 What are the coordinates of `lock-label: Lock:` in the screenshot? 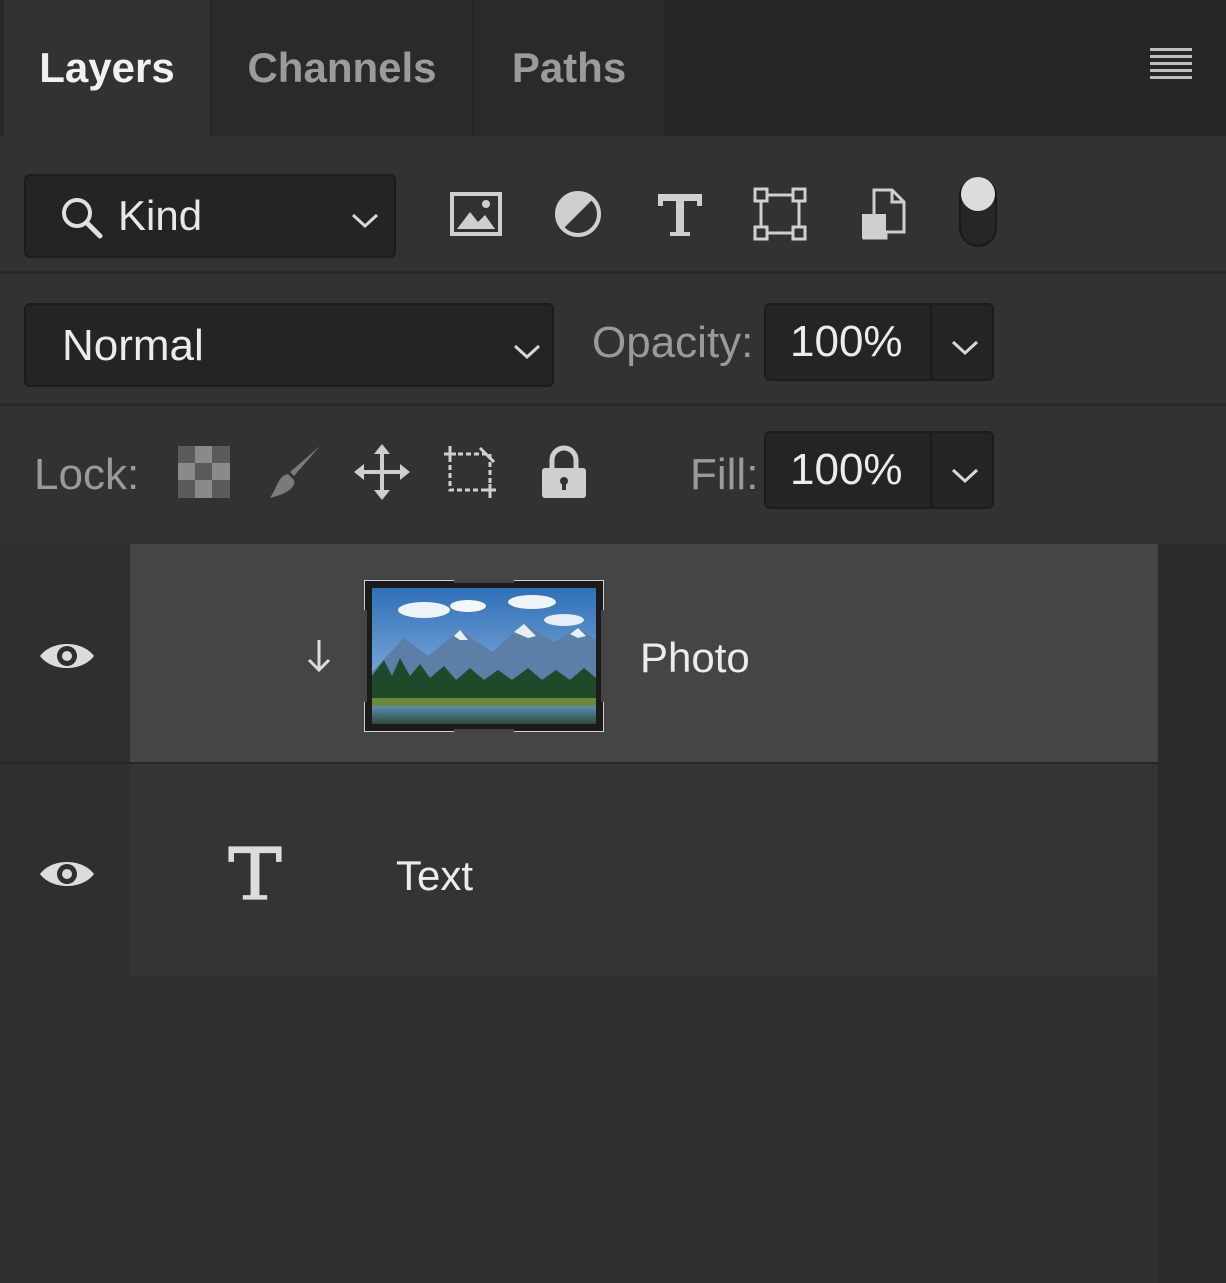 It's located at (87, 474).